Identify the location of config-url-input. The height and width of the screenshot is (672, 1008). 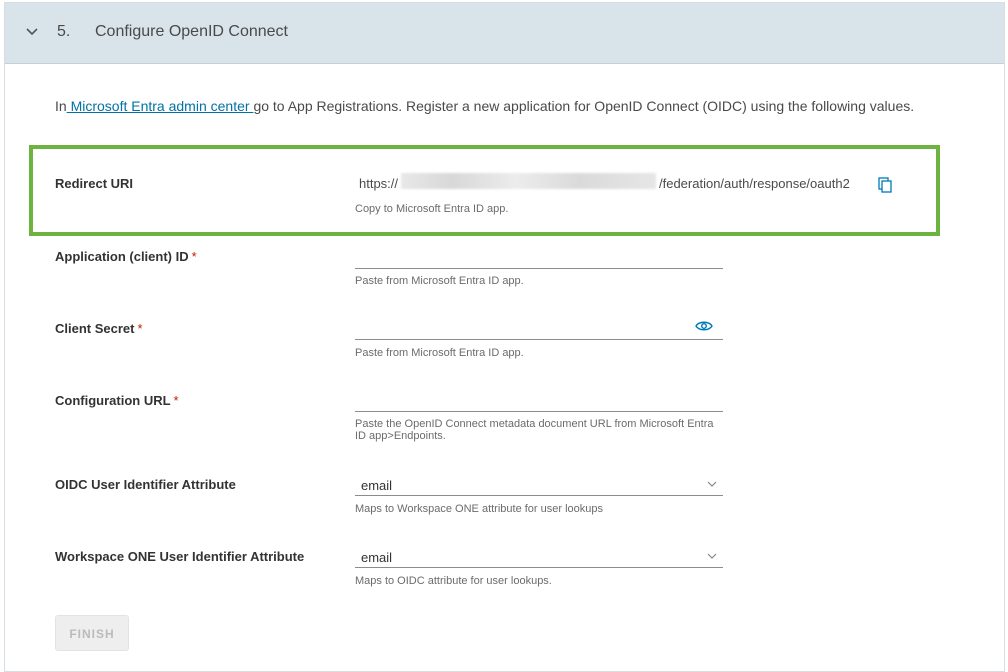
(539, 411).